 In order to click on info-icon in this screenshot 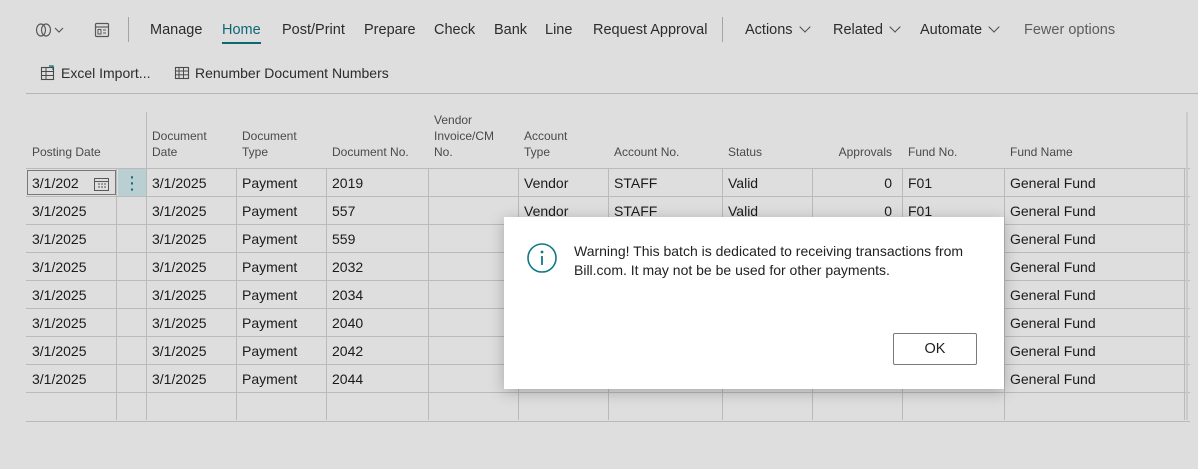, I will do `click(542, 258)`.